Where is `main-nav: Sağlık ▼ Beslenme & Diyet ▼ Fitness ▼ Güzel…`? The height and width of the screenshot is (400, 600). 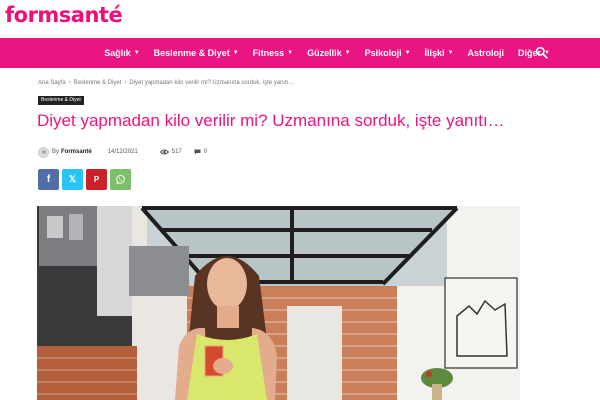
main-nav: Sağlık ▼ Beslenme & Diyet ▼ Fitness ▼ Güzel… is located at coordinates (300, 53).